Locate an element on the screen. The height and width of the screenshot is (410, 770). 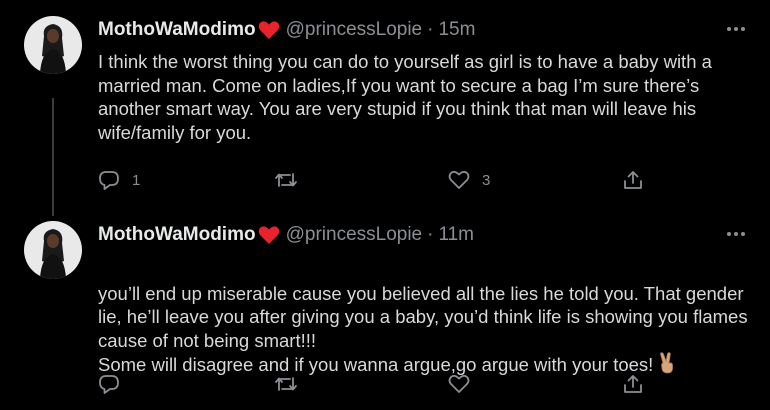
tweet-header: MothoWaModimo @princessLopie · 15m is located at coordinates (404, 30).